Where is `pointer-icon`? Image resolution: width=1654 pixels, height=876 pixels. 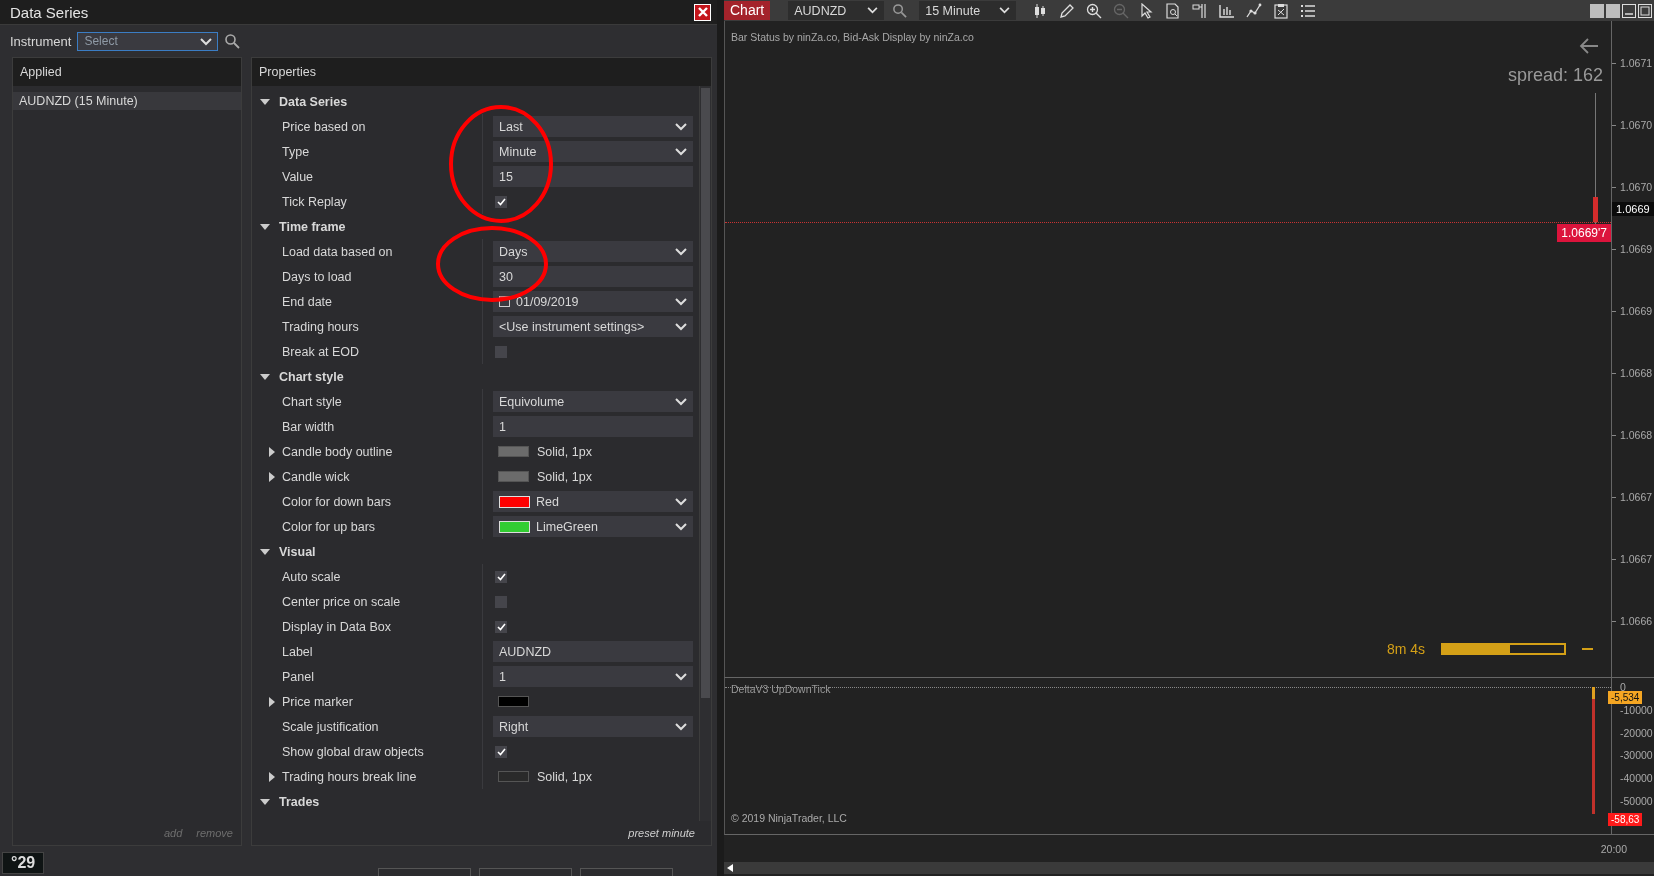
pointer-icon is located at coordinates (1147, 10).